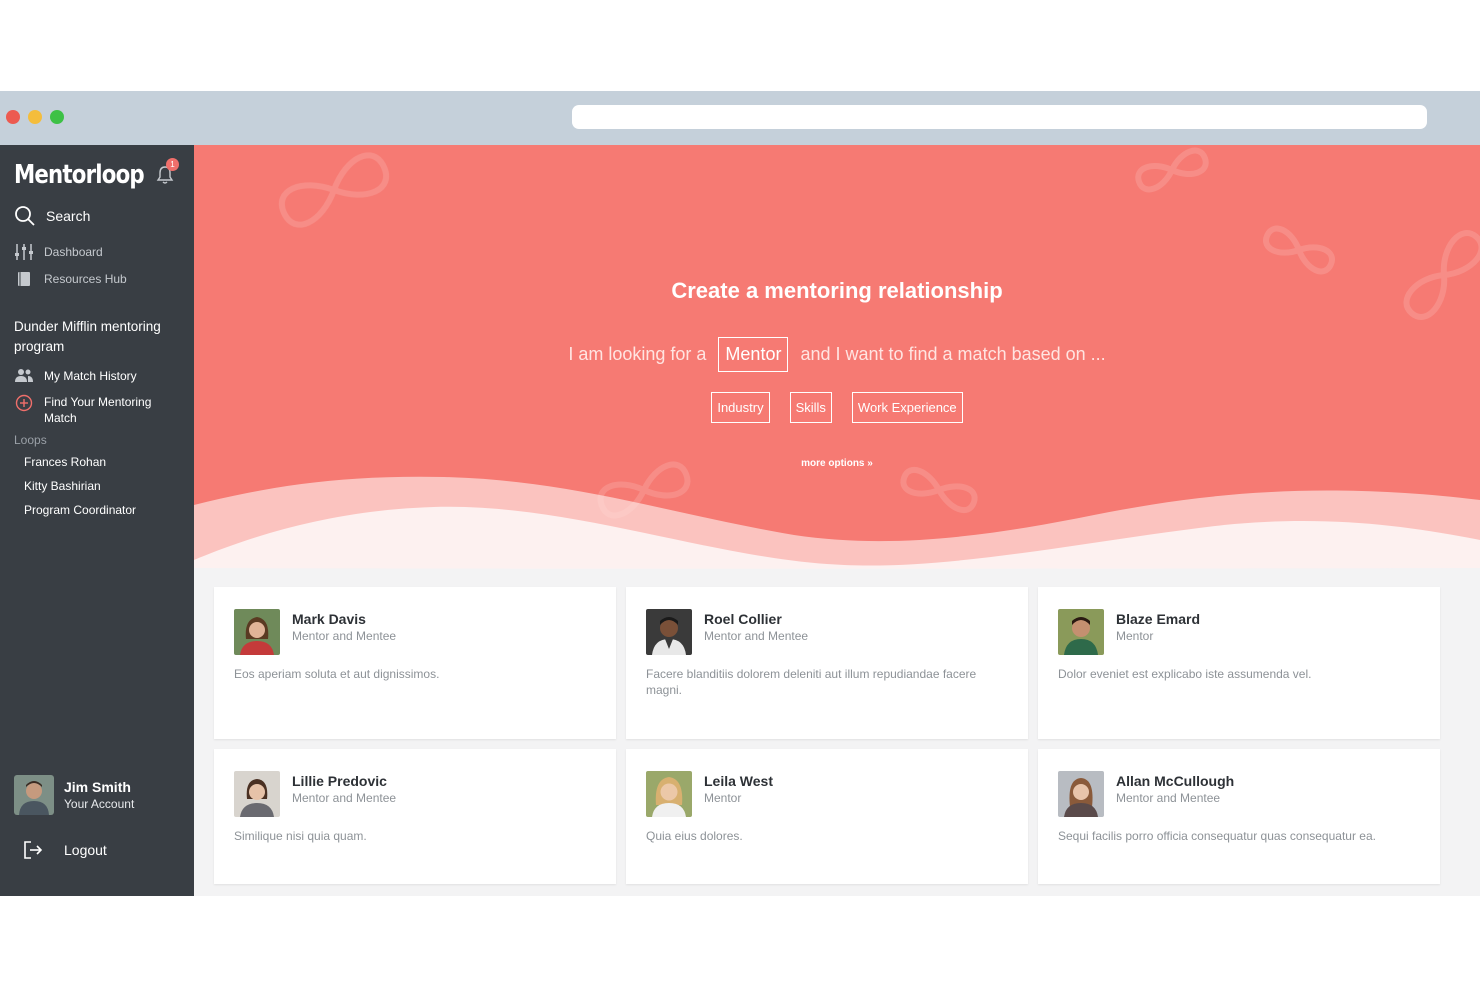  Describe the element at coordinates (300, 836) in the screenshot. I see `profile-bio: Similique nisi quia quam.` at that location.